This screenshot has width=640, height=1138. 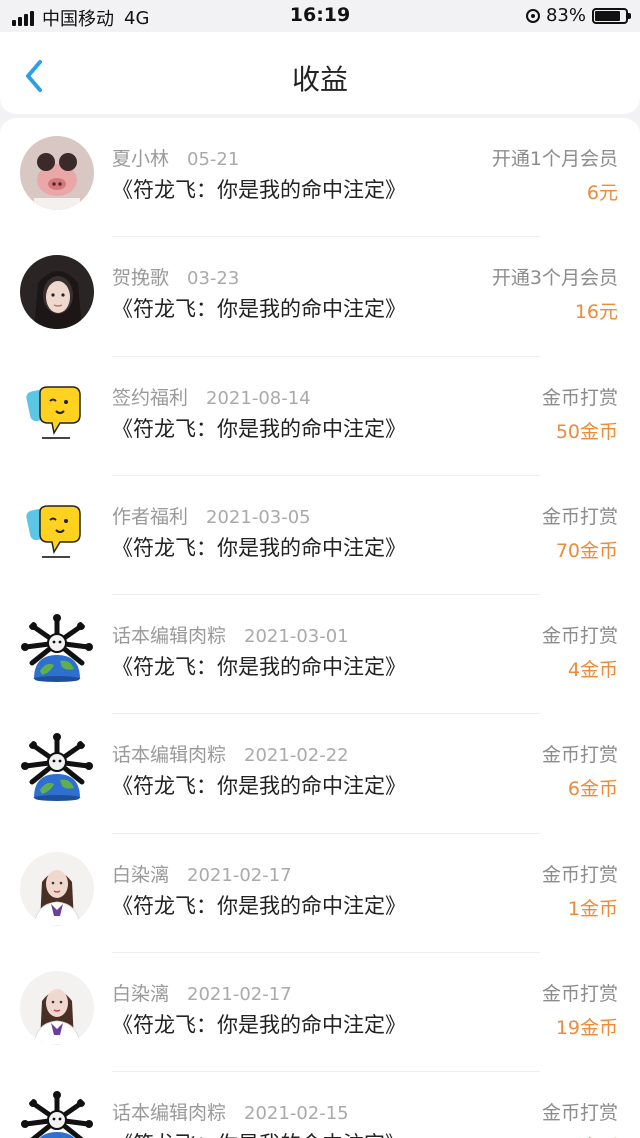 I want to click on orientation-lock-icon, so click(x=532, y=15).